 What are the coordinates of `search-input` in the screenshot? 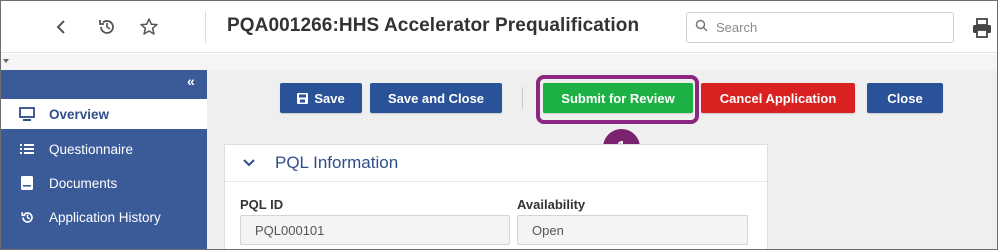 It's located at (826, 27).